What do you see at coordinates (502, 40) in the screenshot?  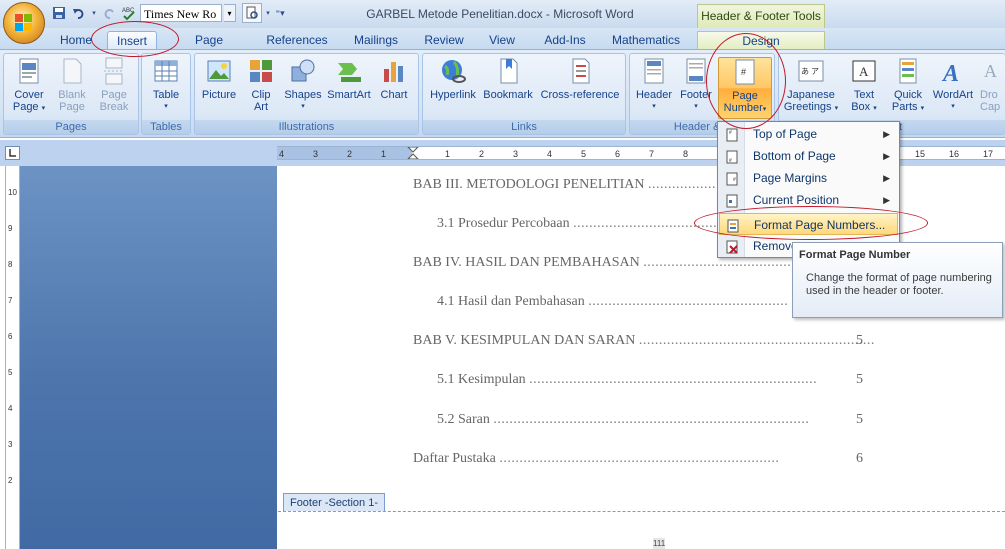 I see `tab-view: View` at bounding box center [502, 40].